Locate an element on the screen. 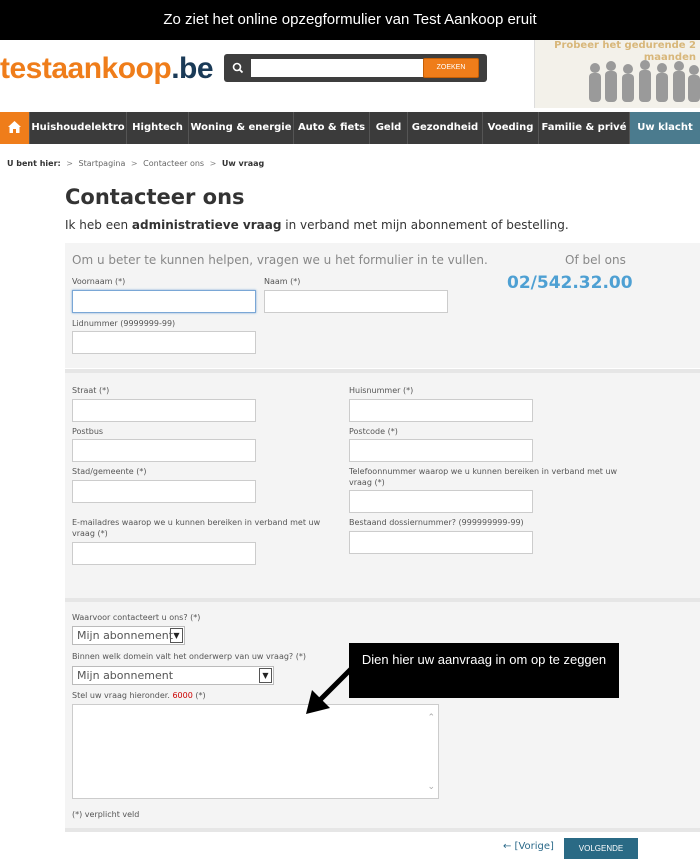 This screenshot has width=700, height=862. call-us-label: Of bel ons is located at coordinates (595, 260).